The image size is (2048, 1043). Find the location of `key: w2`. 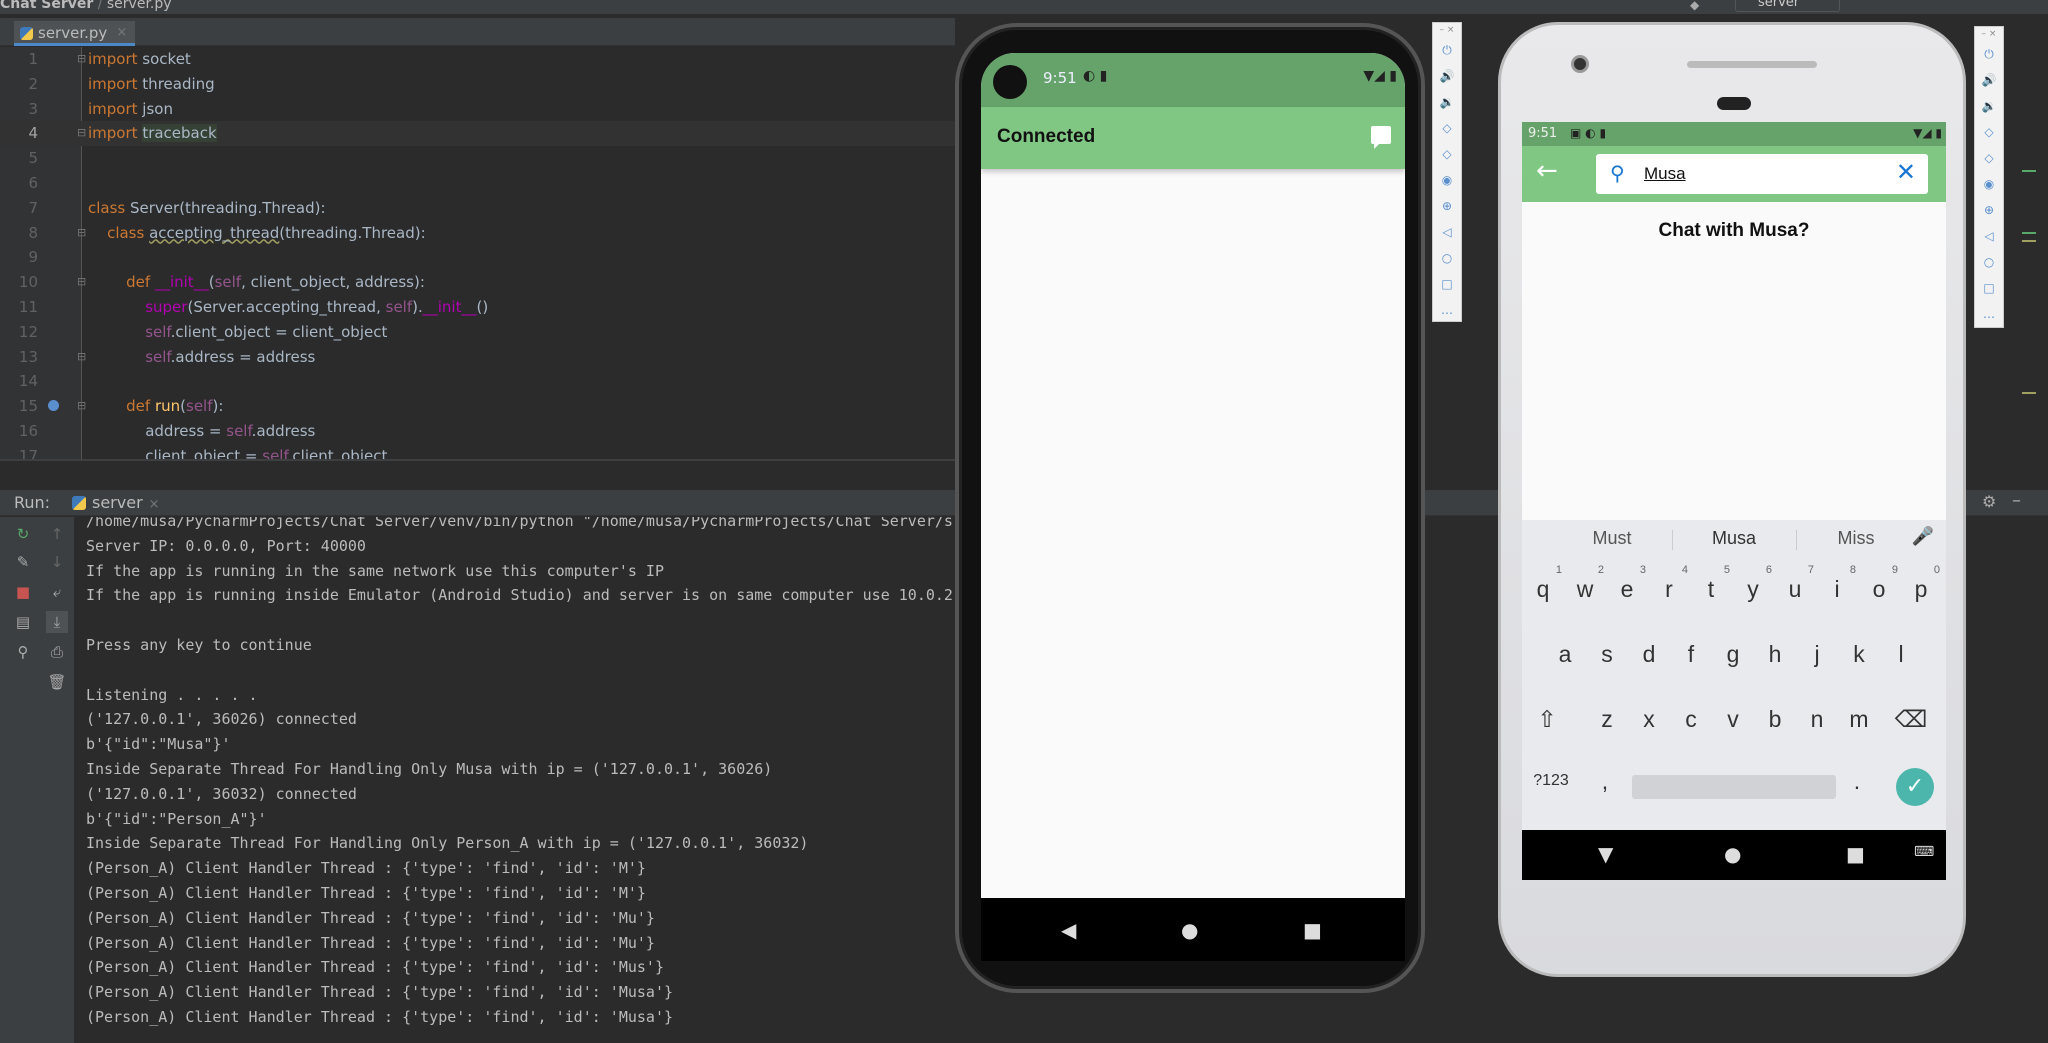

key: w2 is located at coordinates (1586, 583).